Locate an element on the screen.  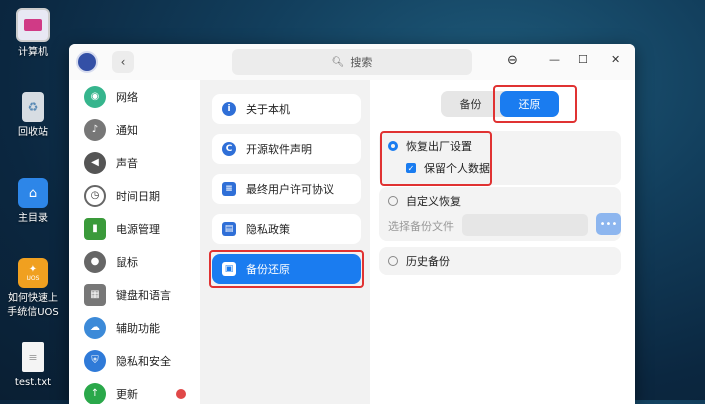
computer-icon is located at coordinates (33, 25).